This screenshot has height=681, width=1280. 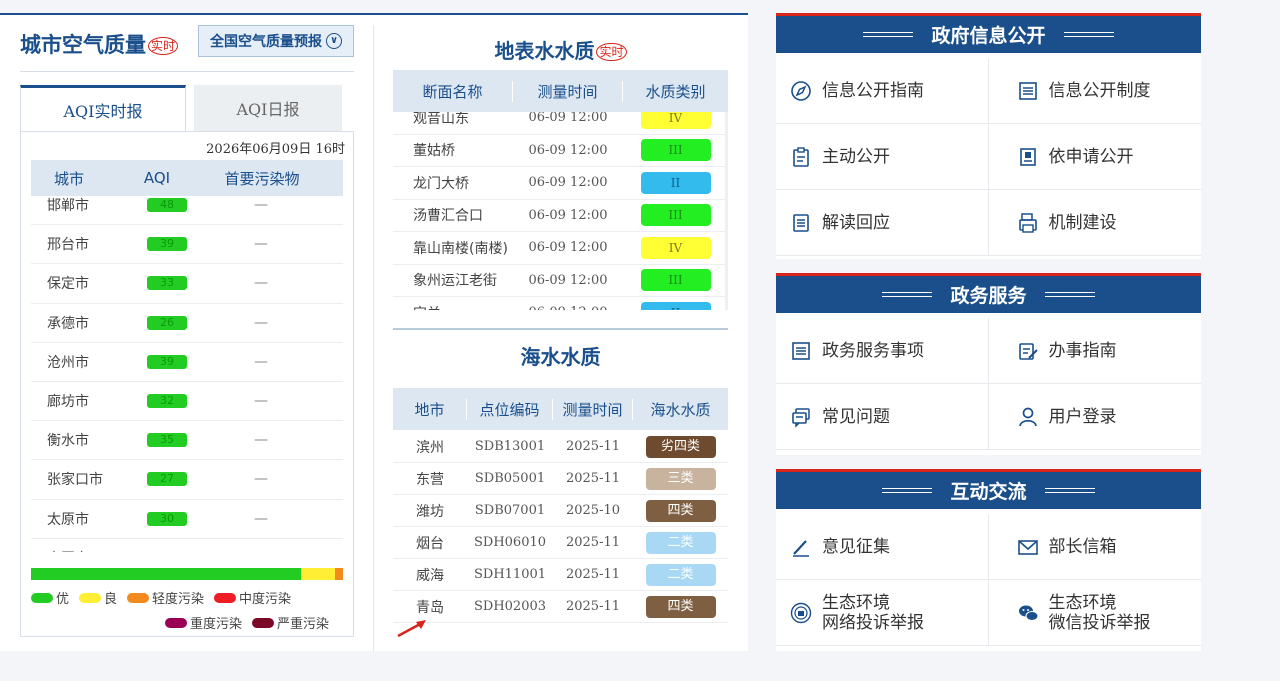 I want to click on table-row: 观音山东 06-09 12:00 IV, so click(x=560, y=123).